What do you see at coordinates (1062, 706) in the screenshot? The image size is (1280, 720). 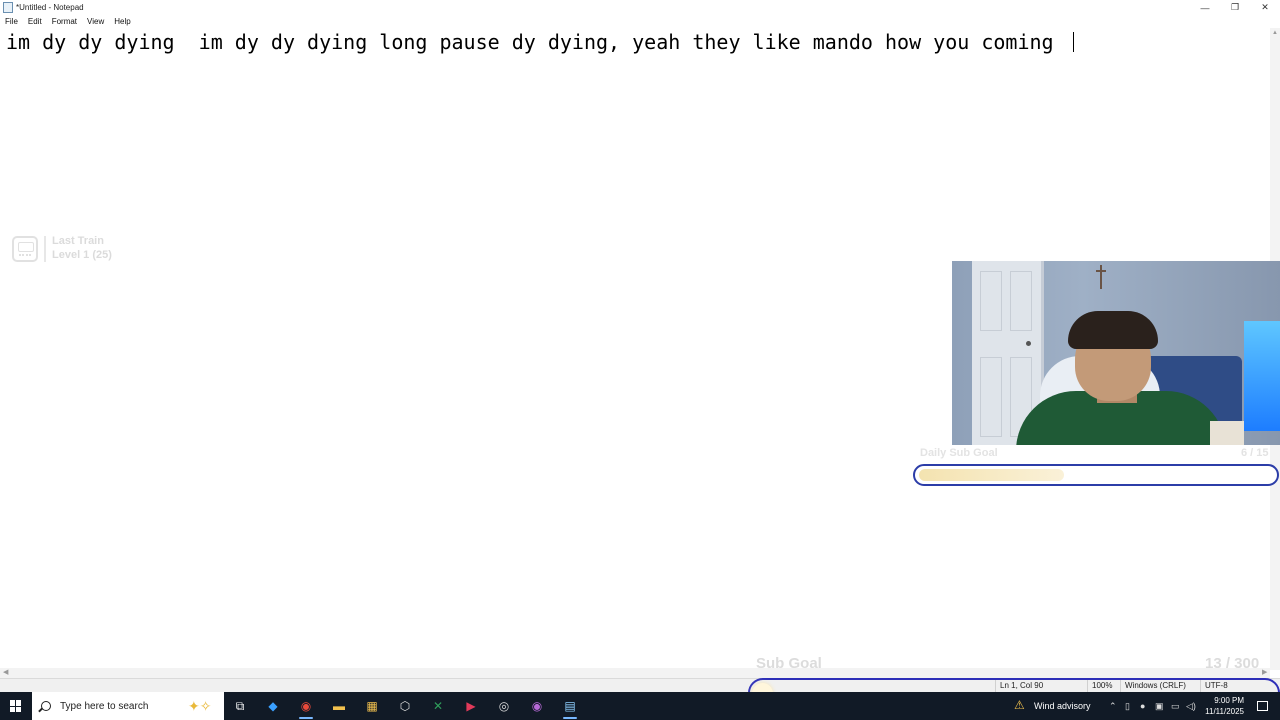 I see `weather-text: Wind advisory` at bounding box center [1062, 706].